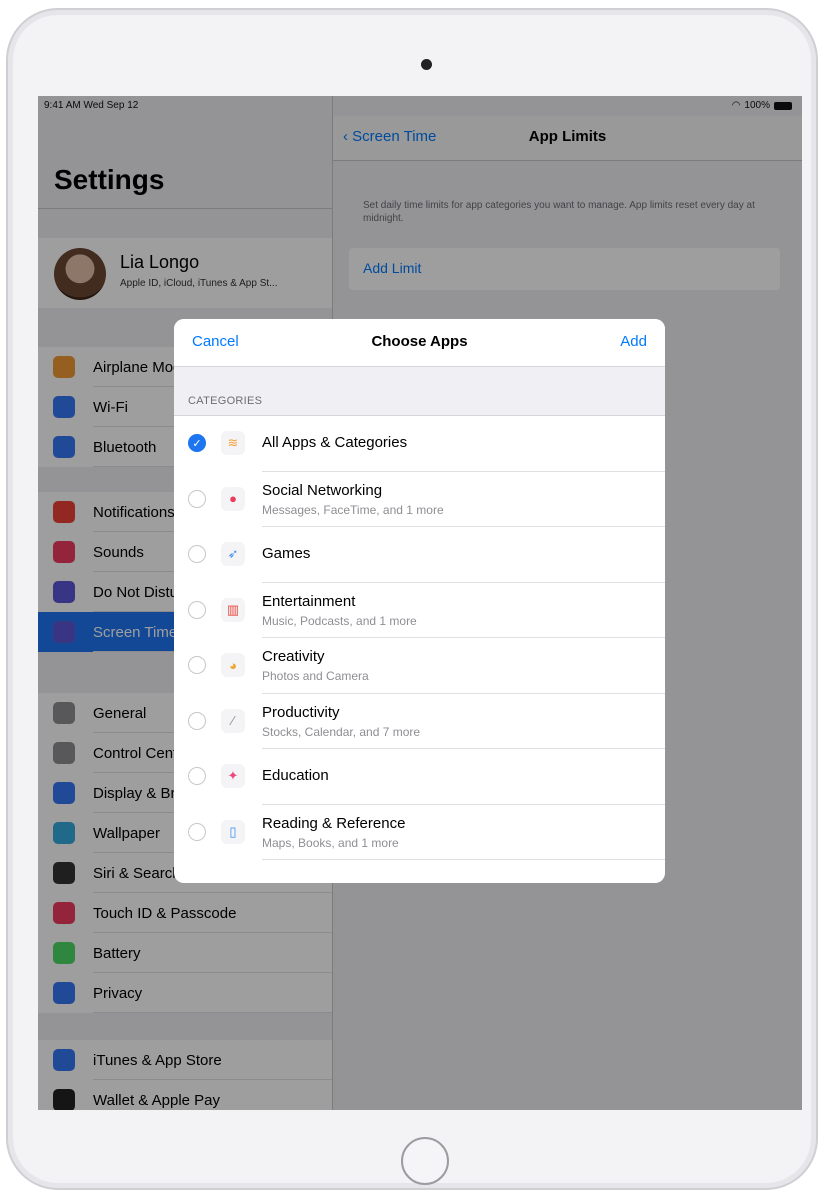 The width and height of the screenshot is (825, 1196). I want to click on sidebar-item-itunes-app-store: iTunes & App Store, so click(185, 1060).